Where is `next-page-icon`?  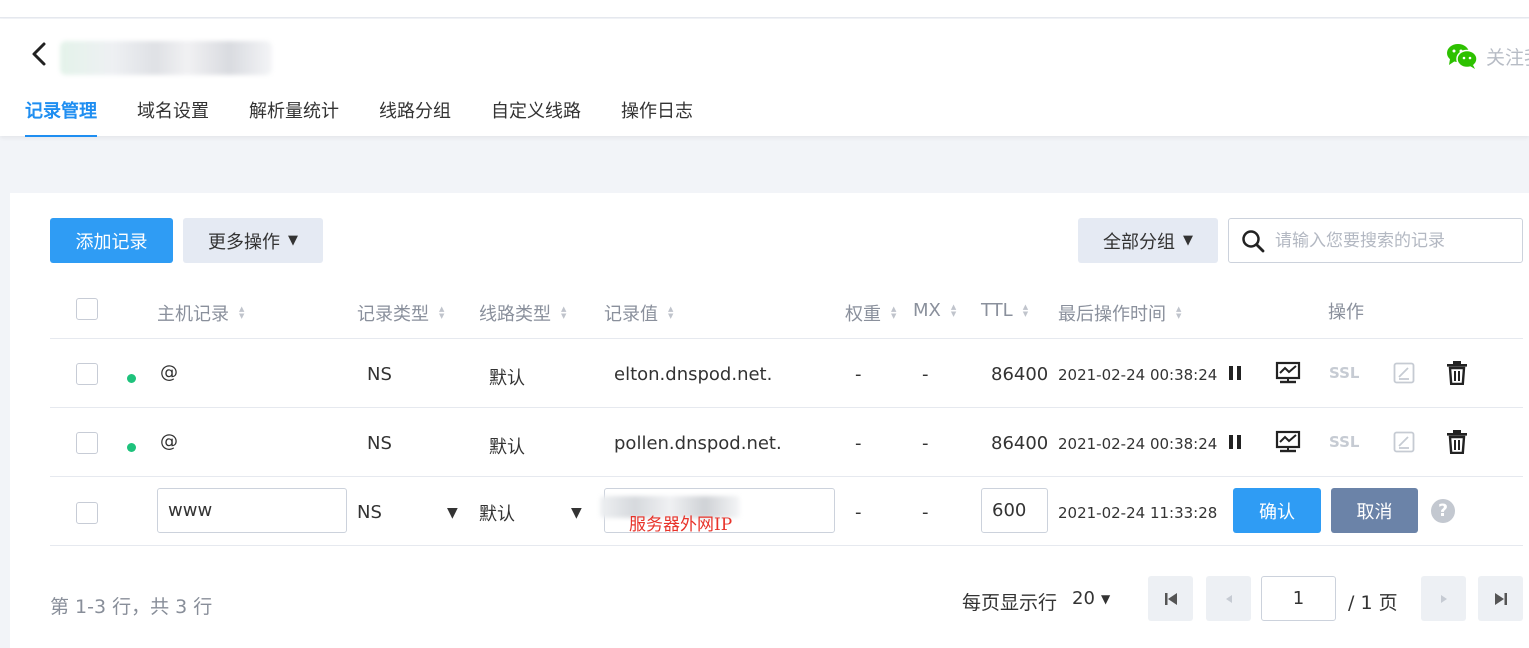
next-page-icon is located at coordinates (1443, 598).